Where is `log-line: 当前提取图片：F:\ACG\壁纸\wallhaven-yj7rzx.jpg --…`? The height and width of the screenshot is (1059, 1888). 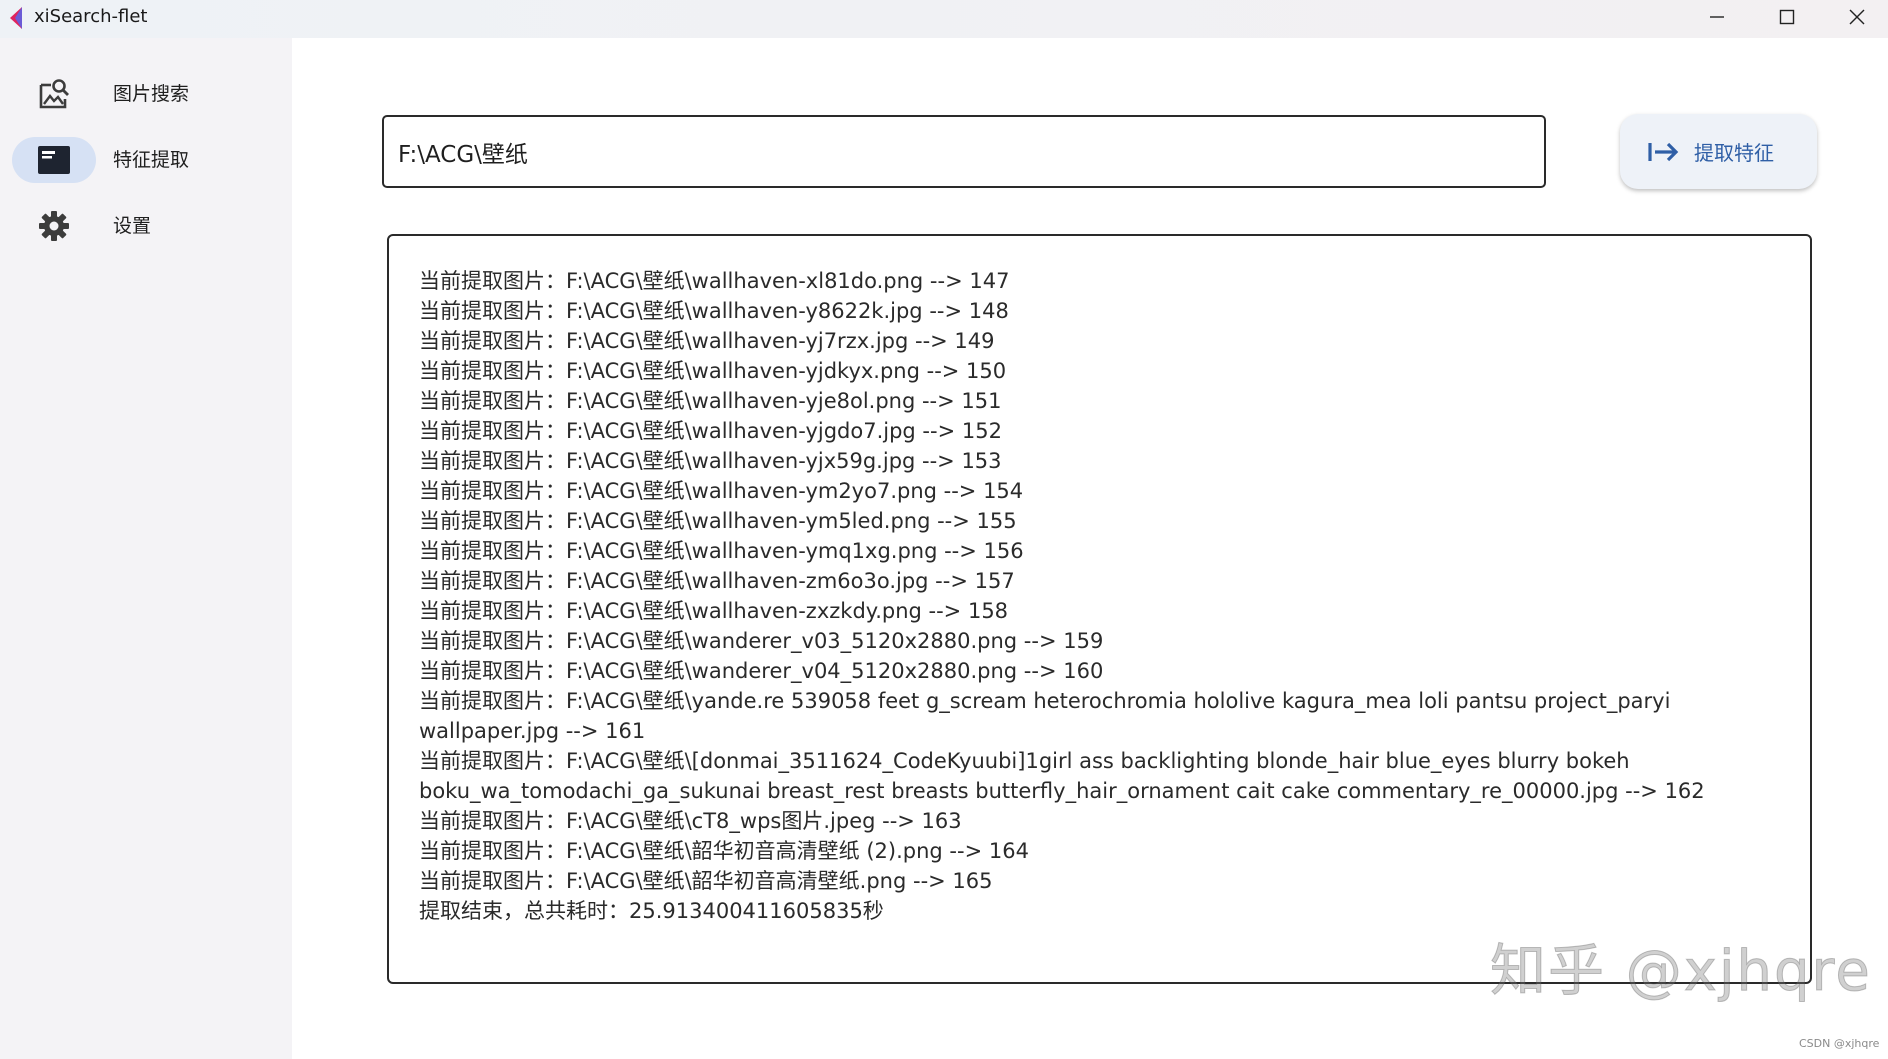
log-line: 当前提取图片：F:\ACG\壁纸\wallhaven-yj7rzx.jpg --… is located at coordinates (707, 341).